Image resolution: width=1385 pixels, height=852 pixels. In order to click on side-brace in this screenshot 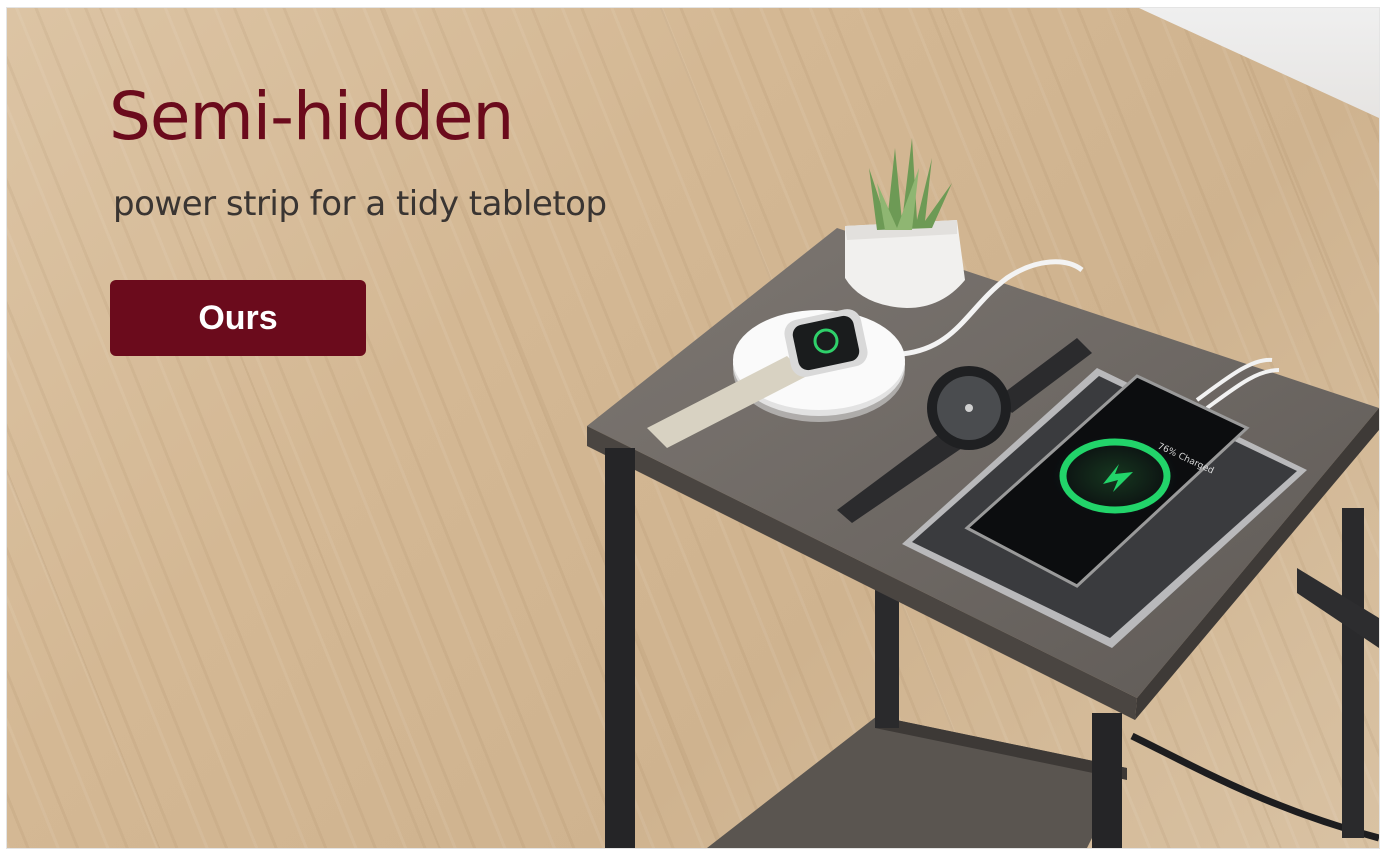, I will do `click(1338, 608)`.